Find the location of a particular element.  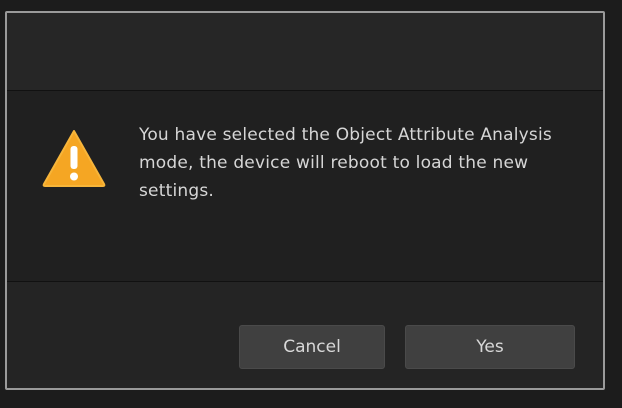

warning-icon is located at coordinates (74, 158).